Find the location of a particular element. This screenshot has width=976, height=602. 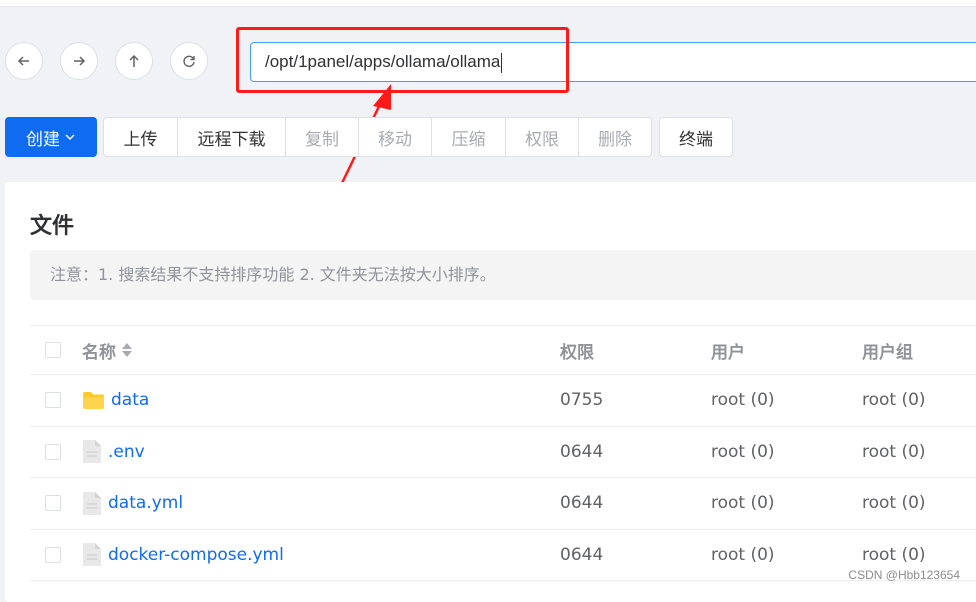

file-name-link: .env is located at coordinates (126, 452).